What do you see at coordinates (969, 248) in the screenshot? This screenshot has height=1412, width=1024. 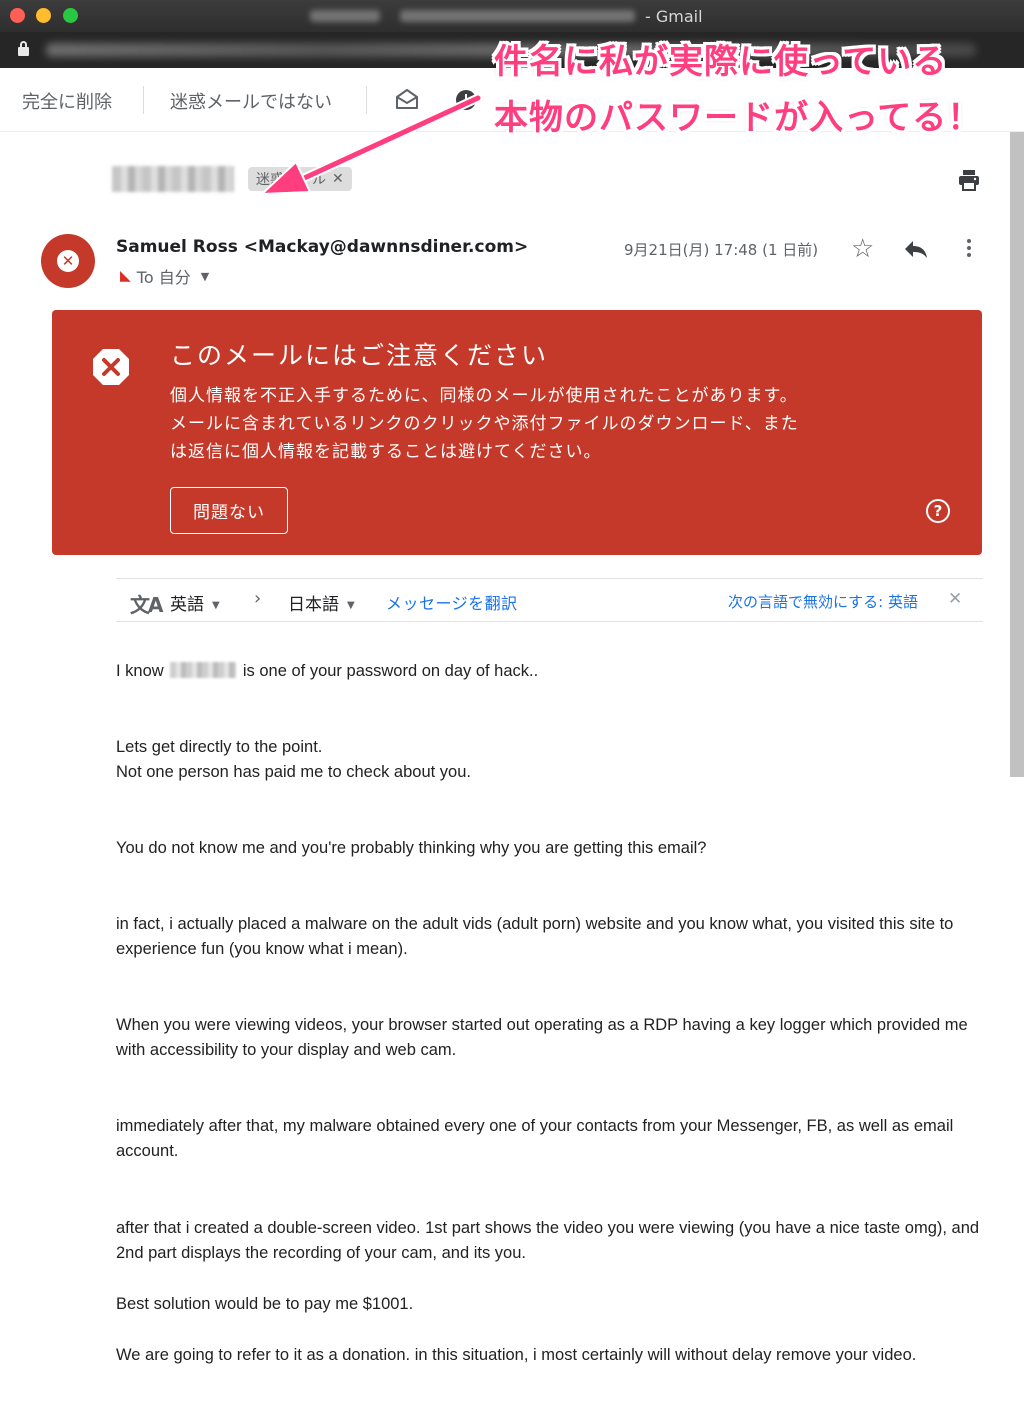 I see `more-options-icon` at bounding box center [969, 248].